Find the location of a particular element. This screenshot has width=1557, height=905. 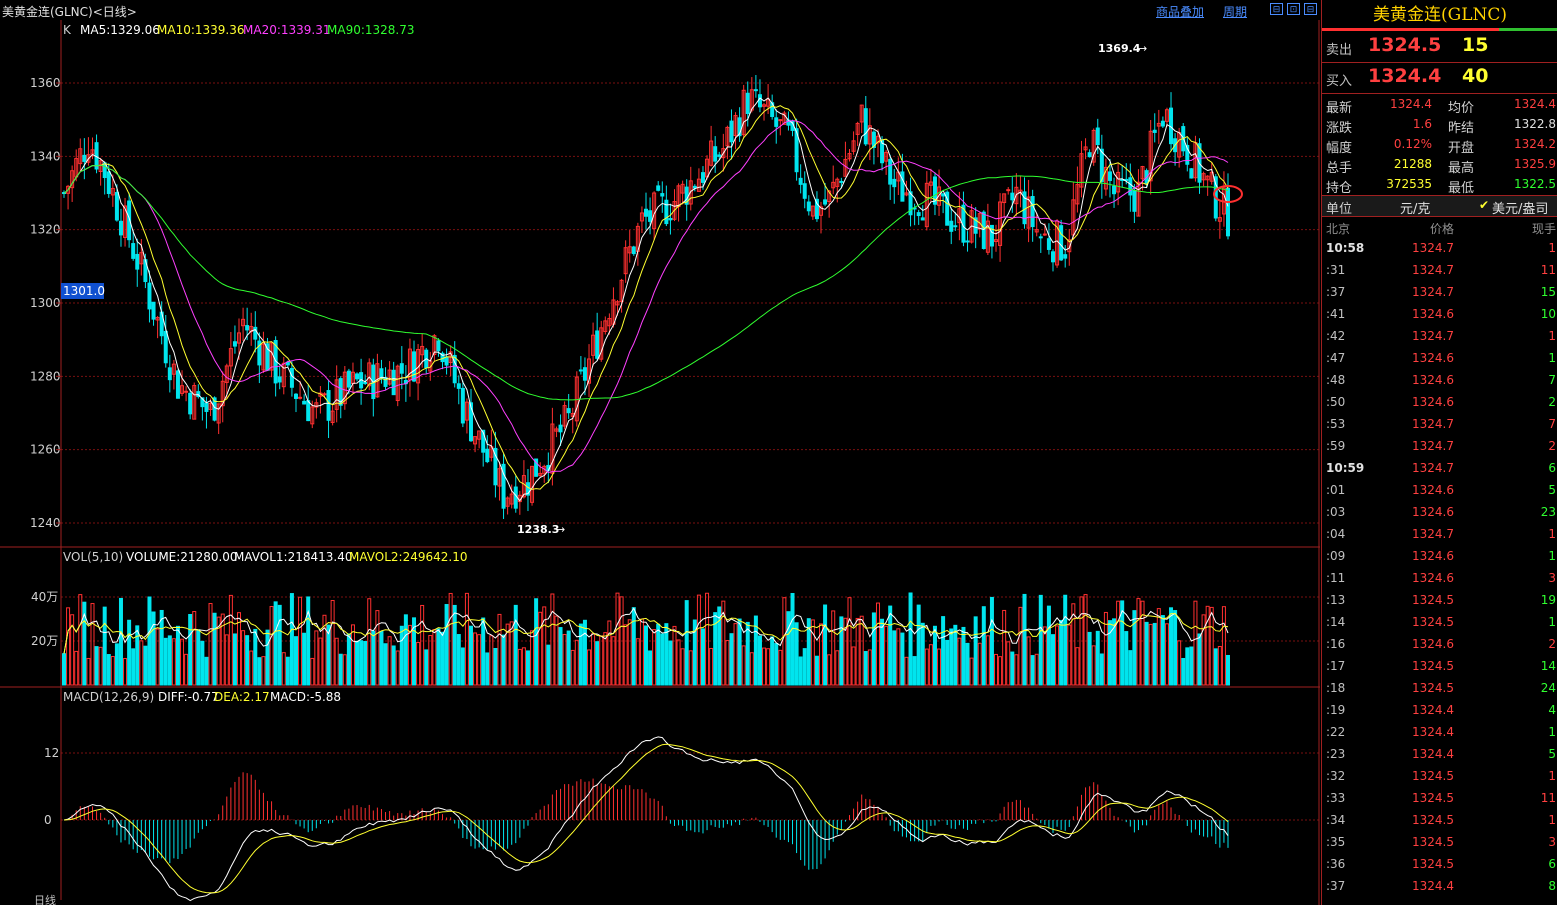

restore-icon: ⊟ is located at coordinates (1276, 9).